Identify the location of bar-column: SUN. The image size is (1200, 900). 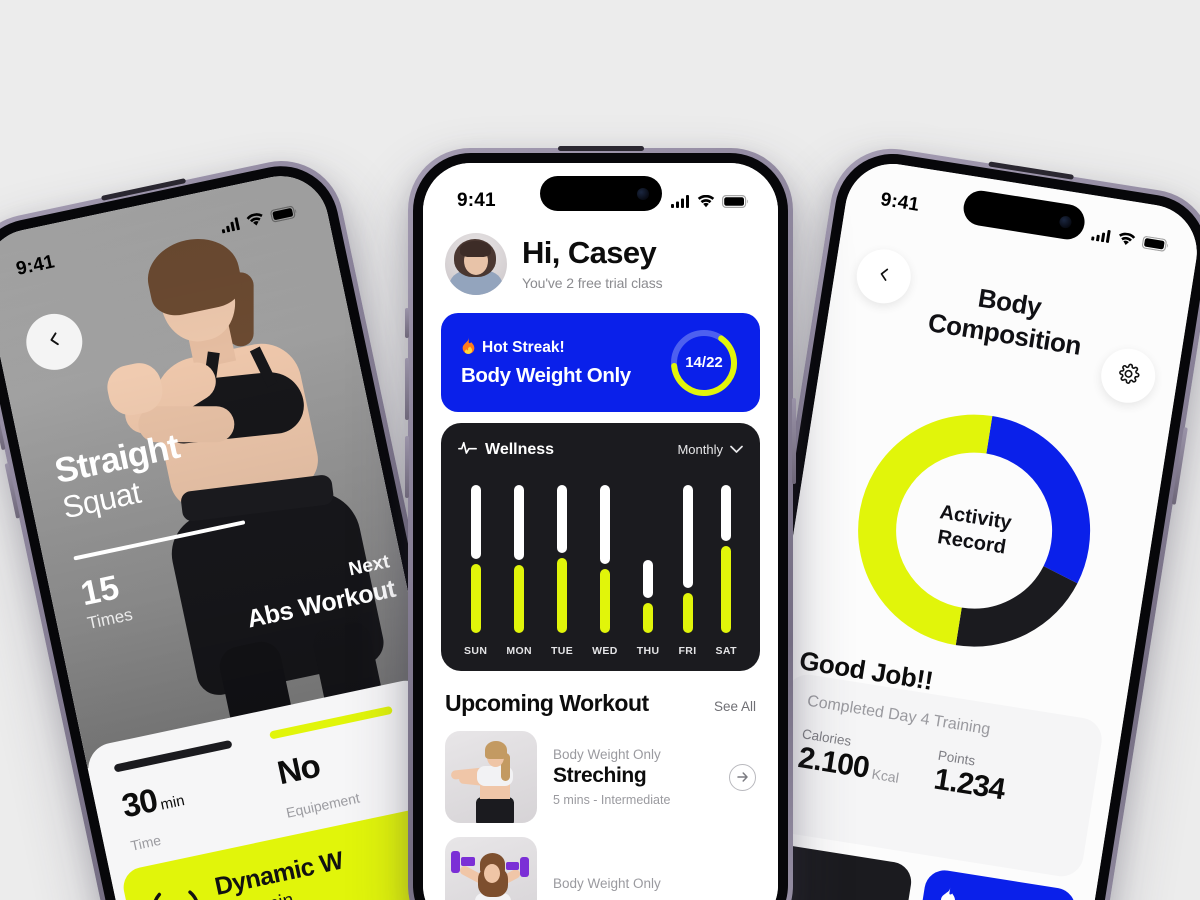
(475, 566).